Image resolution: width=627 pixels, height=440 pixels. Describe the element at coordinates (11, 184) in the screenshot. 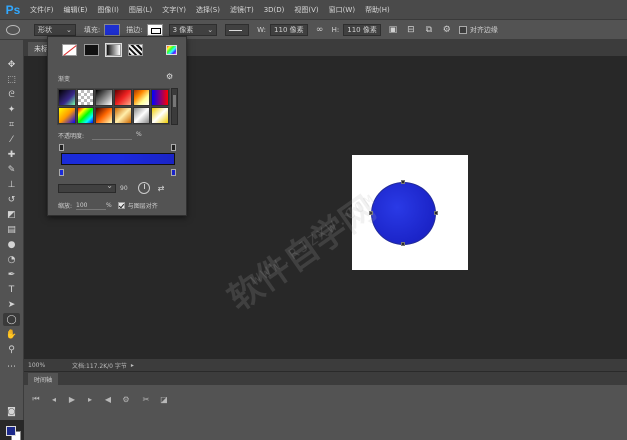

I see `clone-stamp-tool-icon: ⊥` at that location.